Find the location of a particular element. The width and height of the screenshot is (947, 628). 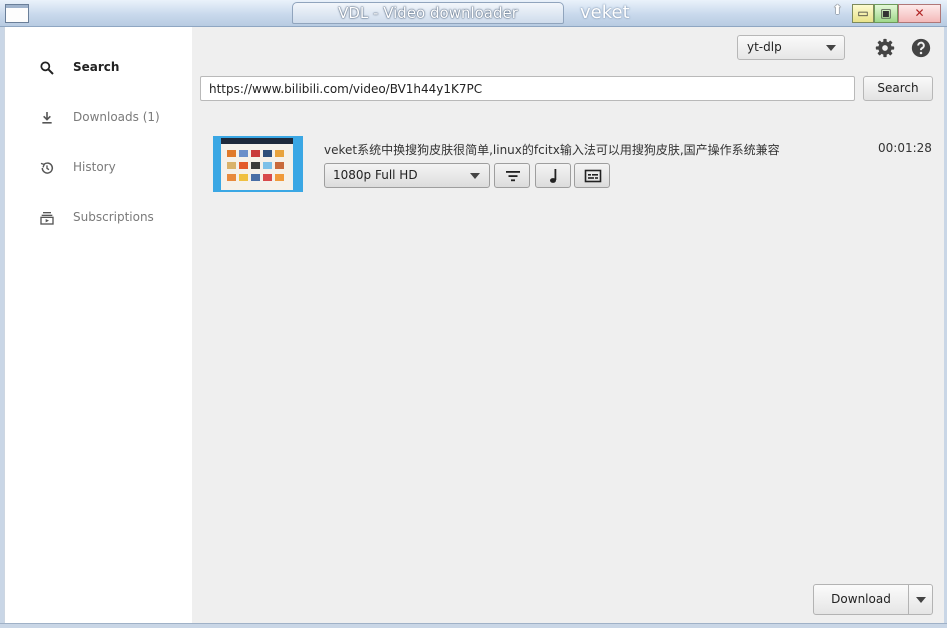

sidebar-item-label: Downloads (1) is located at coordinates (116, 117).